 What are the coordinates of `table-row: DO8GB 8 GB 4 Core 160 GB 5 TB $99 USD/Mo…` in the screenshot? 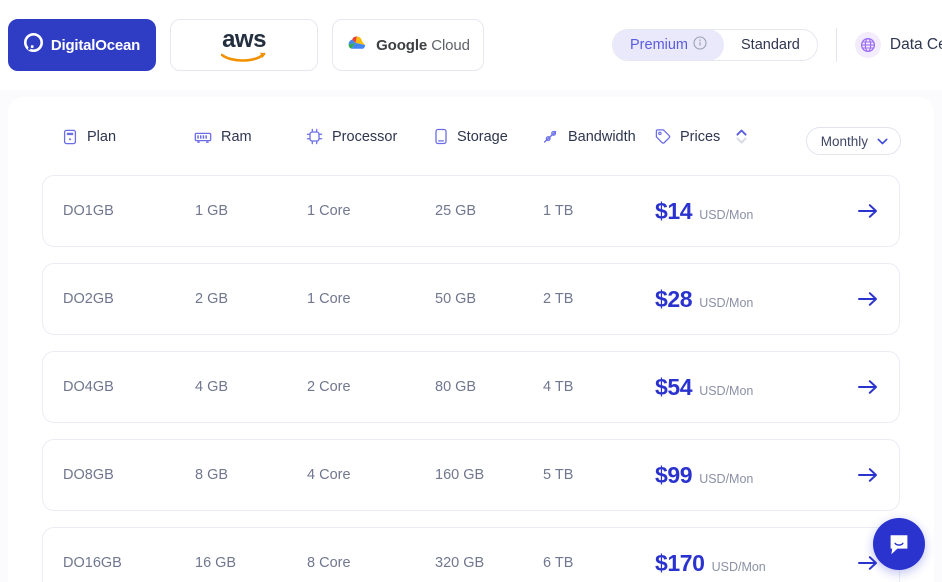 It's located at (471, 475).